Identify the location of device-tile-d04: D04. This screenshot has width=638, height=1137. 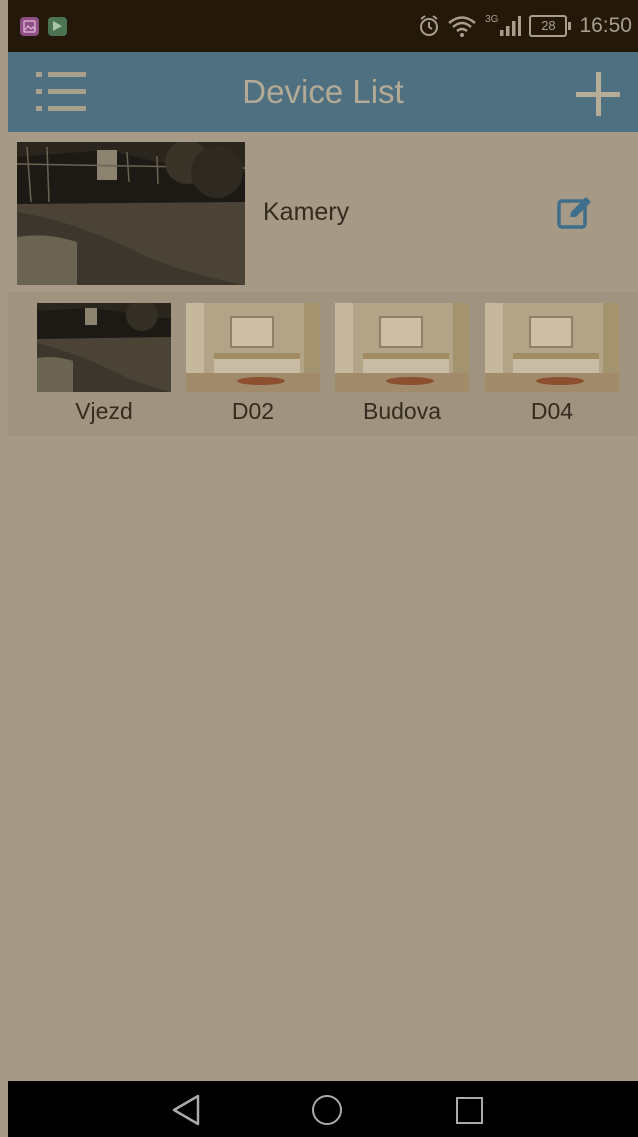
(552, 364).